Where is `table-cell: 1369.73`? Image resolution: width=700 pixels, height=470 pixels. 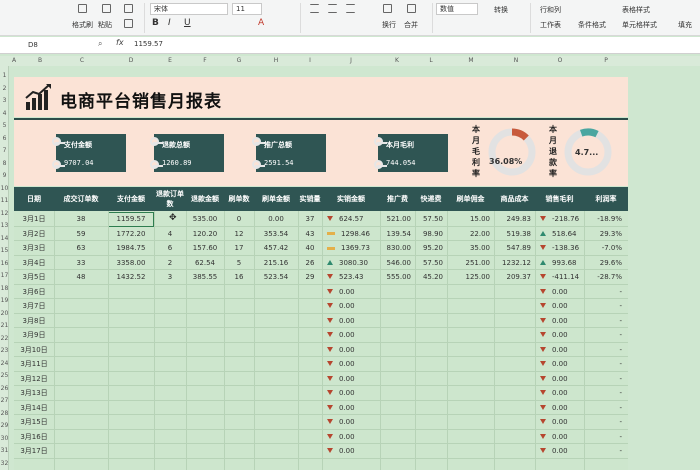 table-cell: 1369.73 is located at coordinates (351, 248).